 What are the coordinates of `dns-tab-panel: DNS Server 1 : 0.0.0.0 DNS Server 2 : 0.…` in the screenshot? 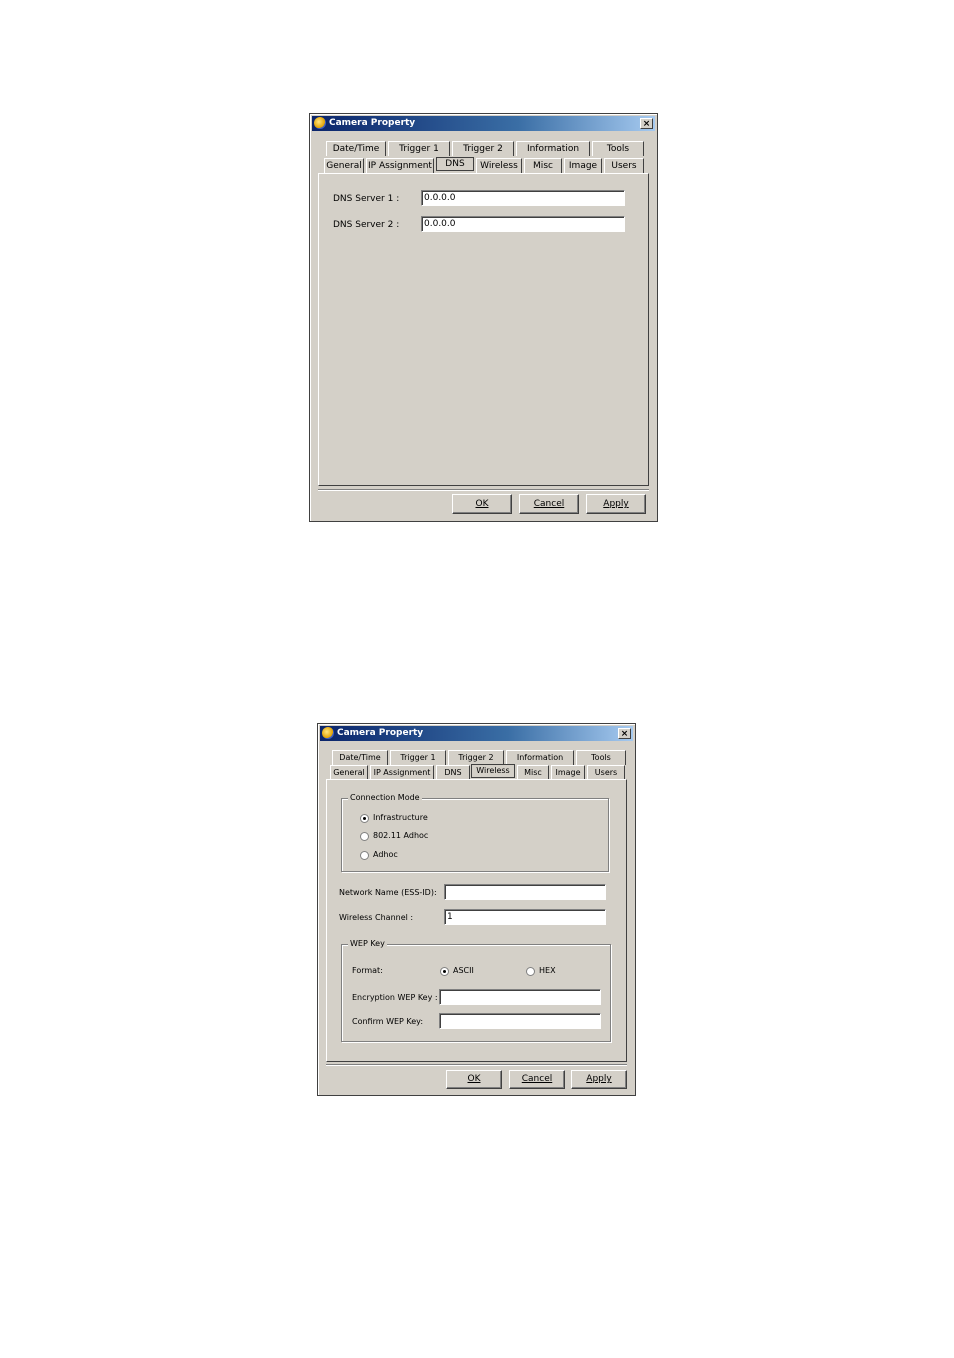 It's located at (483, 329).